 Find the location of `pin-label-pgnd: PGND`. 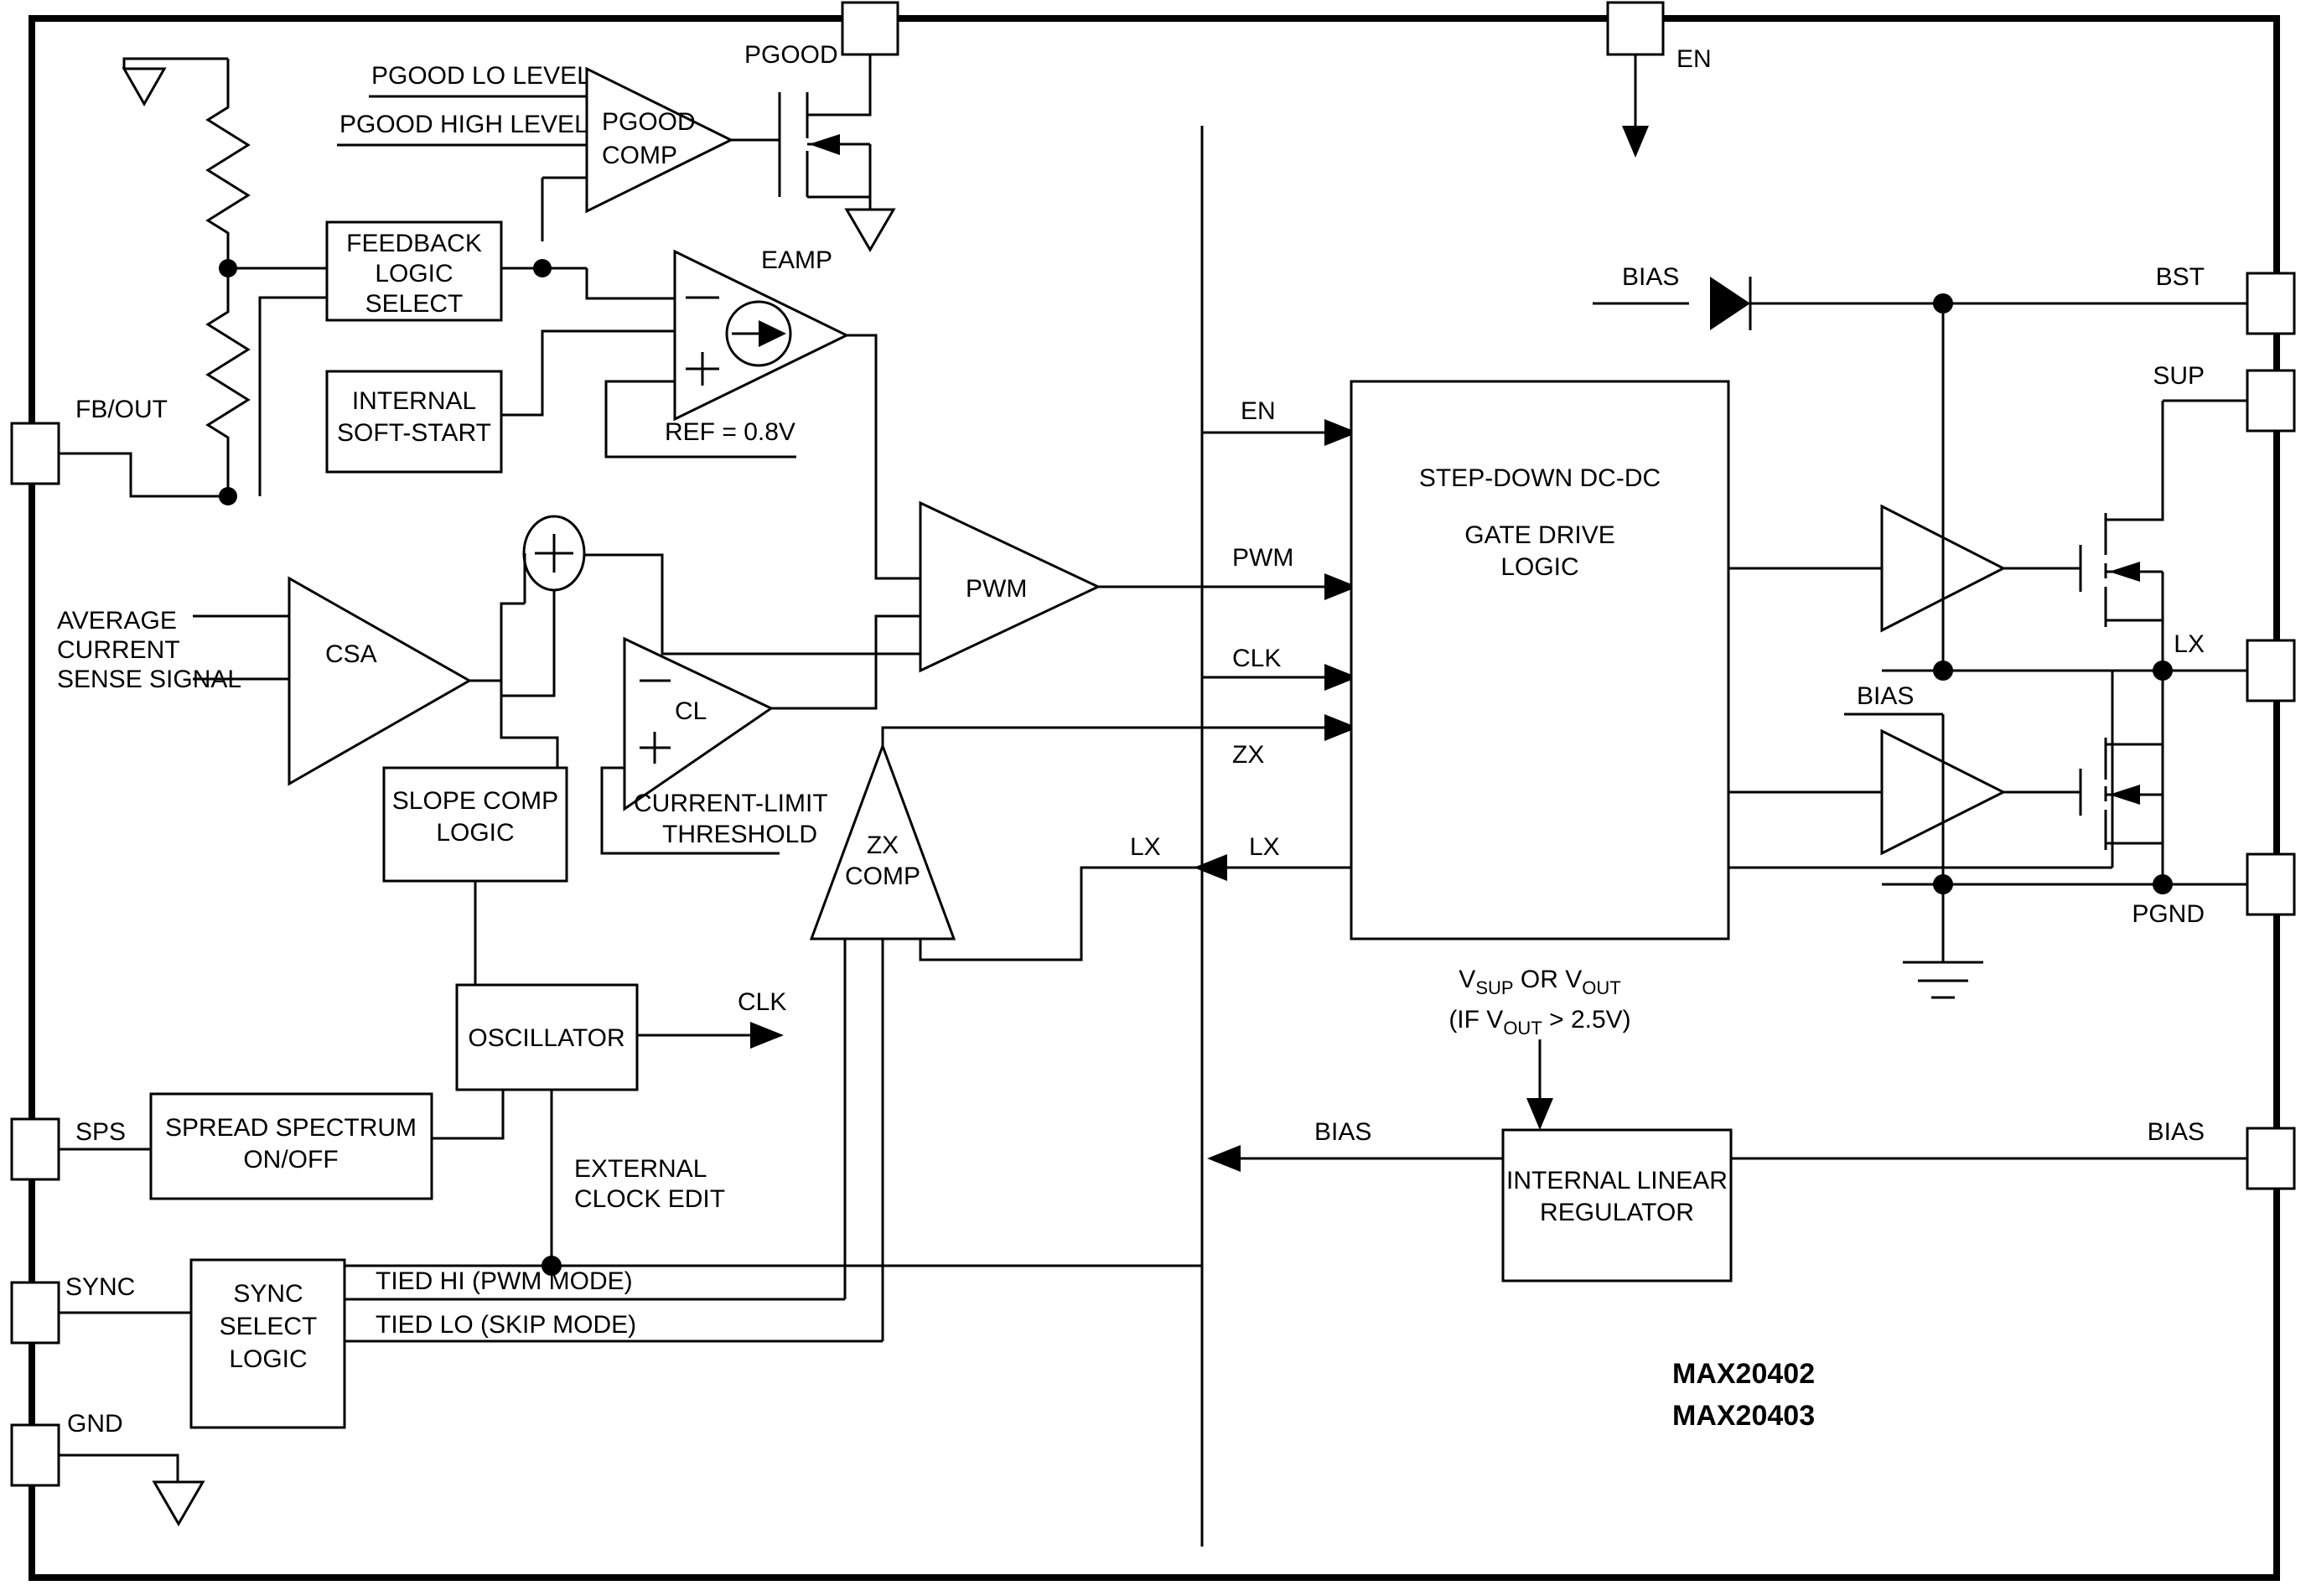

pin-label-pgnd: PGND is located at coordinates (2168, 914).